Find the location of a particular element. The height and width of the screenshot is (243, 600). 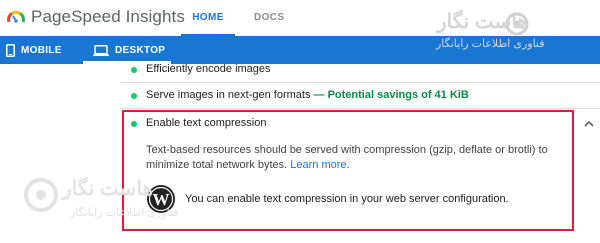

tab-desktop: DESKTOP is located at coordinates (129, 50).